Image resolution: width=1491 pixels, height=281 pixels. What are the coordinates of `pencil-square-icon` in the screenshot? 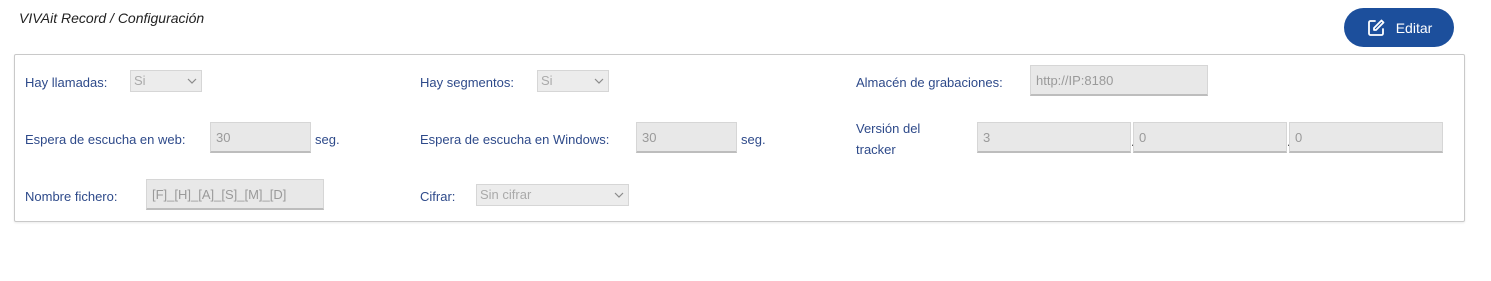 It's located at (1376, 28).